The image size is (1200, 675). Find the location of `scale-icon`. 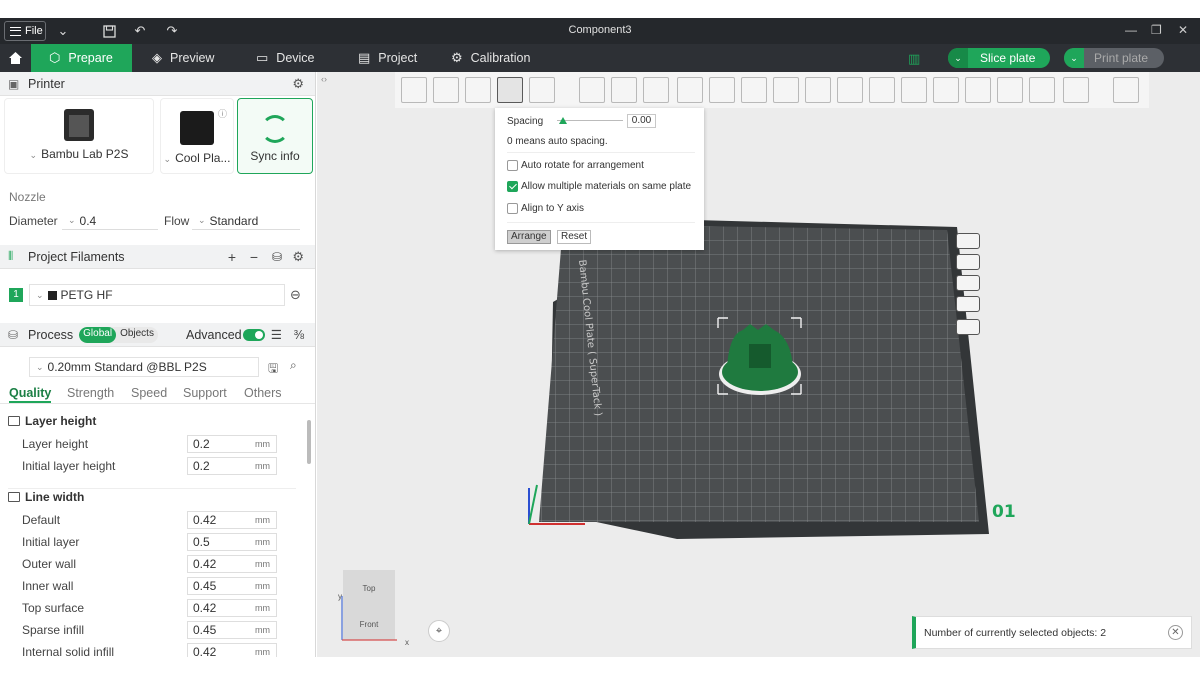

scale-icon is located at coordinates (656, 90).